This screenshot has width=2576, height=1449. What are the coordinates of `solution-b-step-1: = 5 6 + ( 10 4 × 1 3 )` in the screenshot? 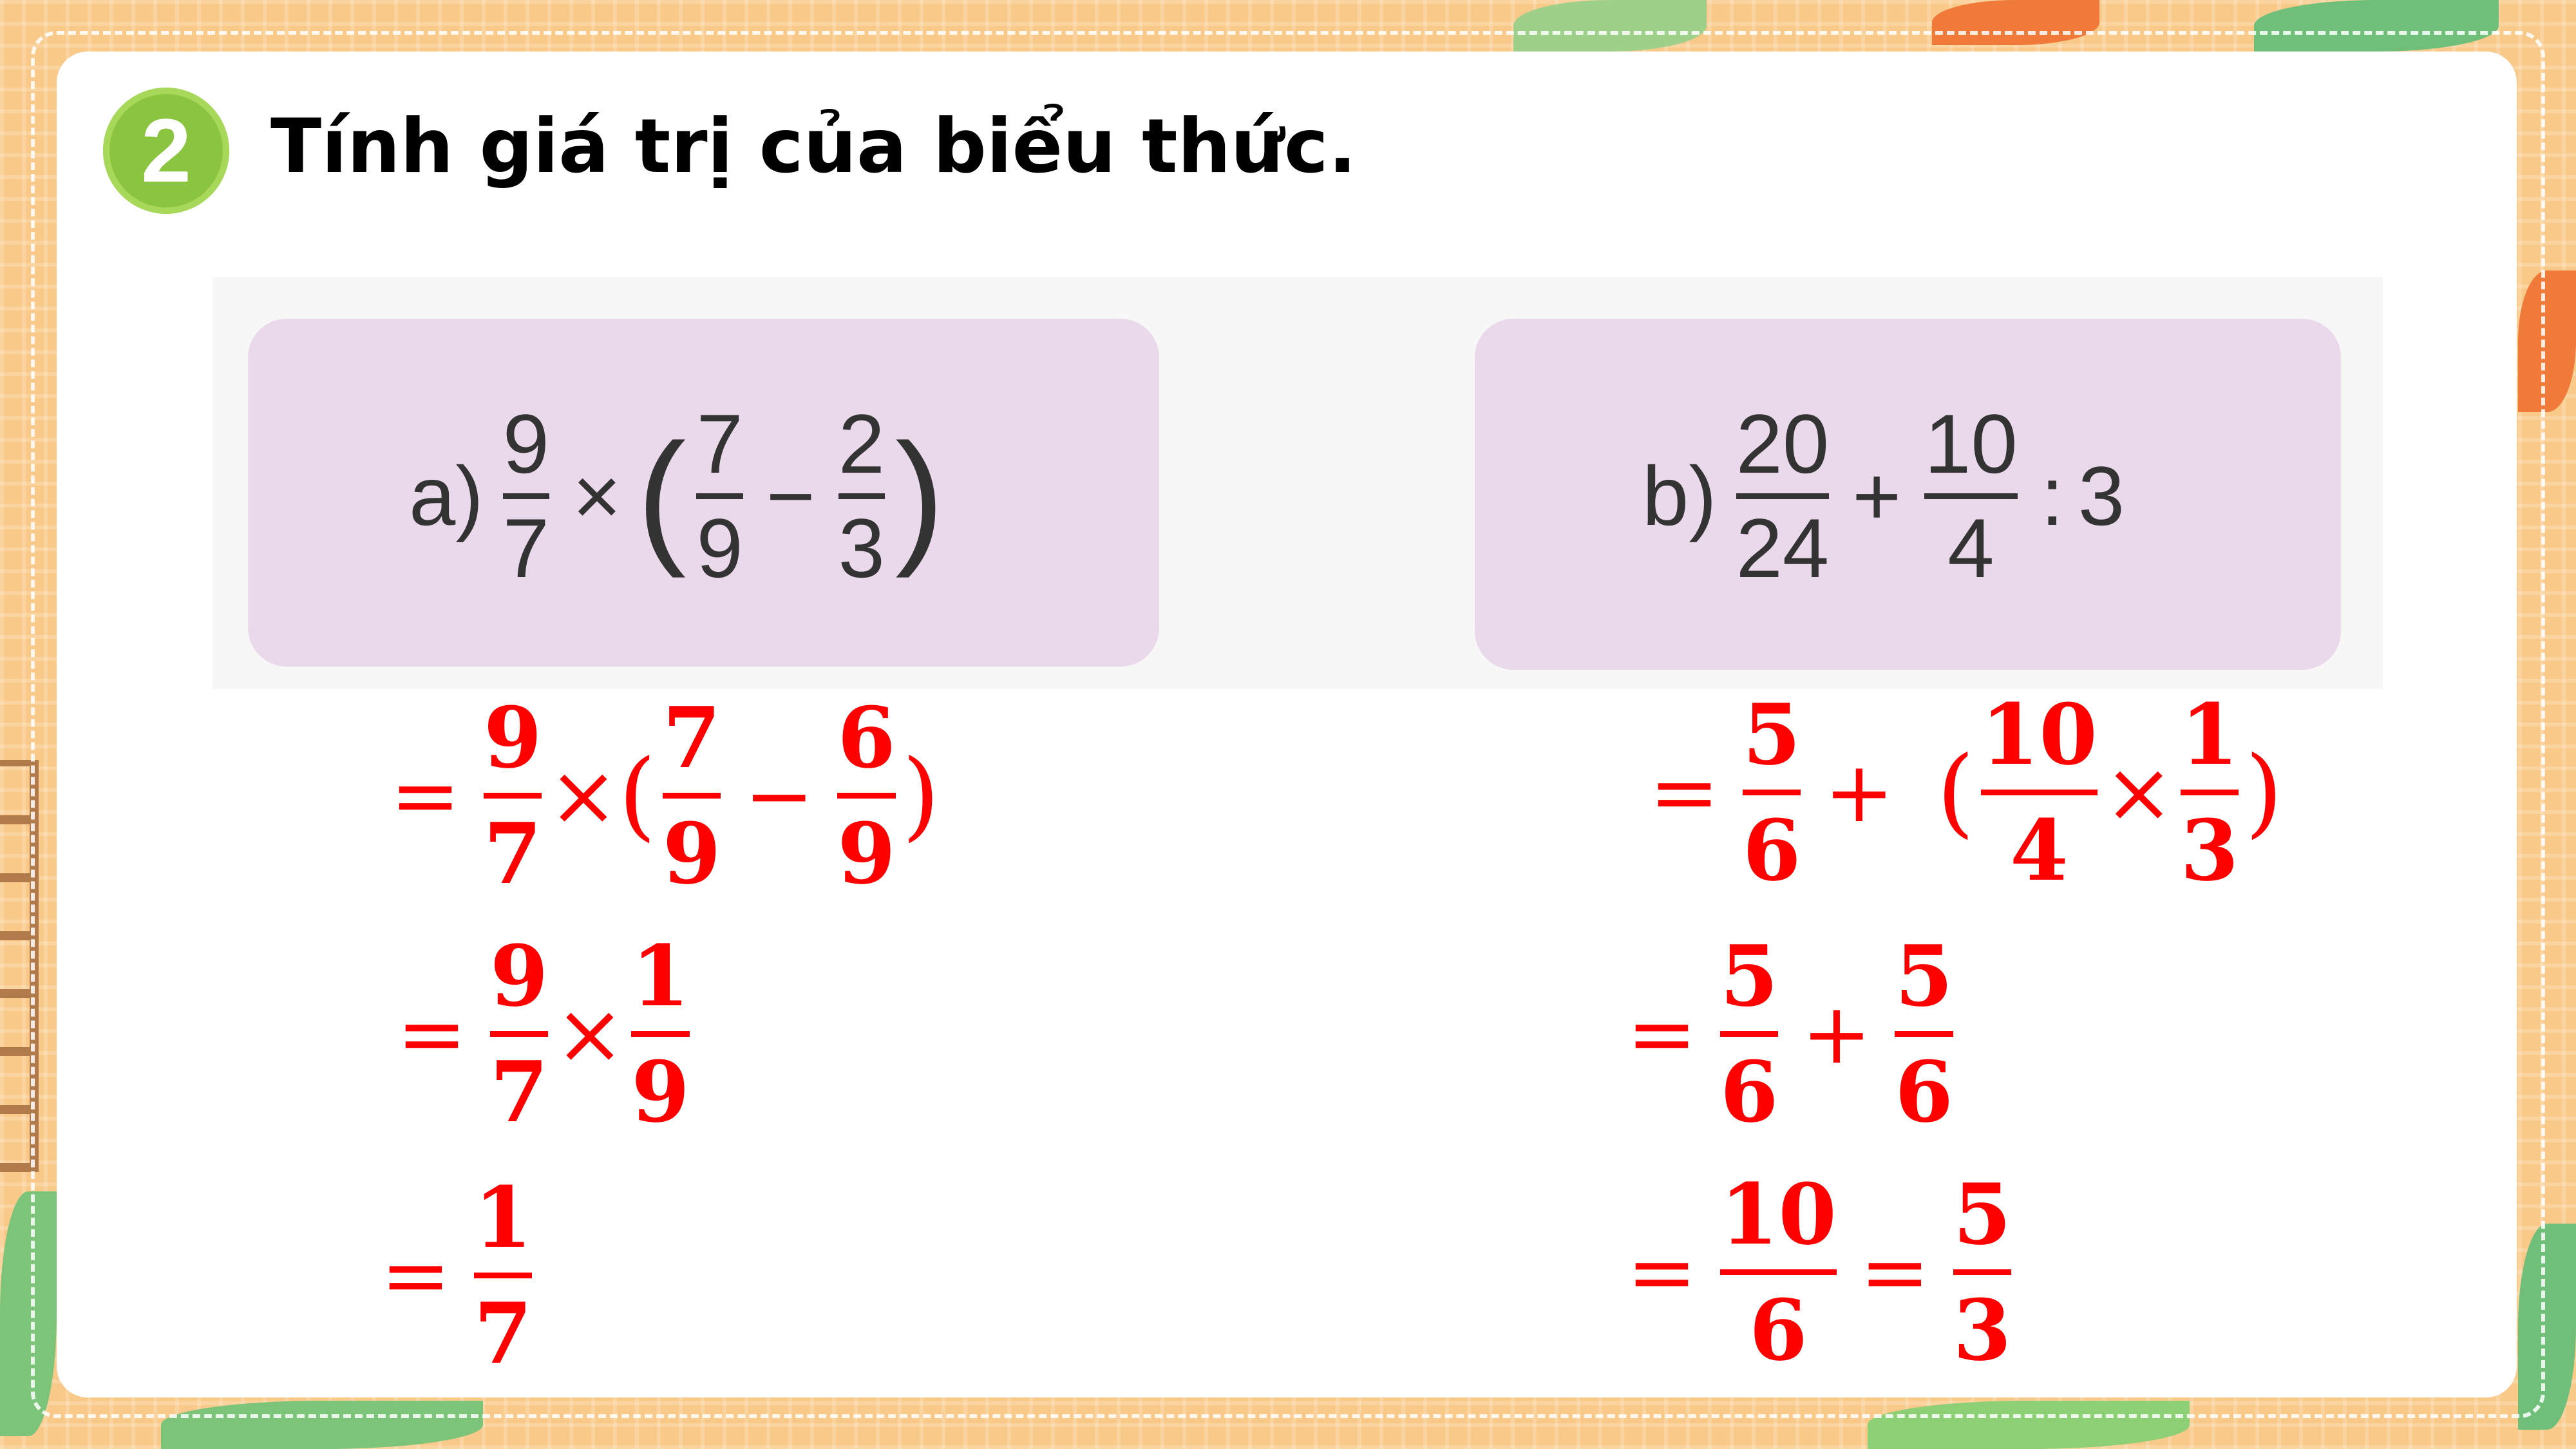 It's located at (1958, 792).